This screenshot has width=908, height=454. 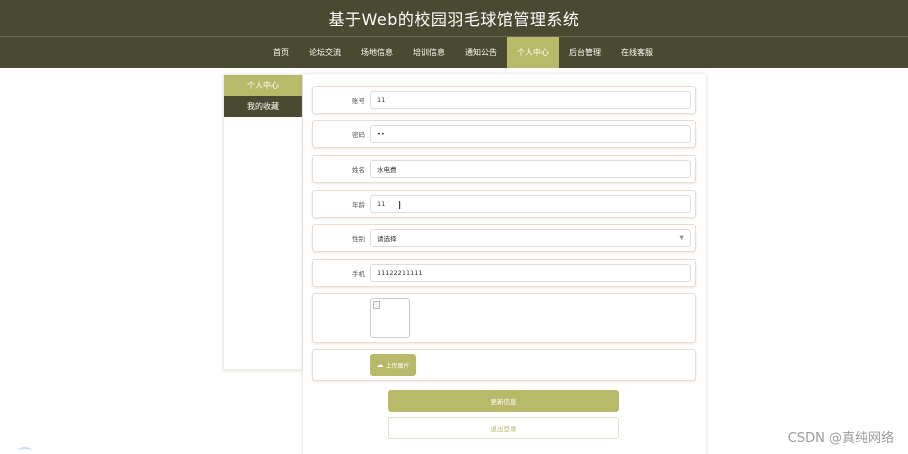 I want to click on upload-image-label: 上传图片, so click(x=397, y=366).